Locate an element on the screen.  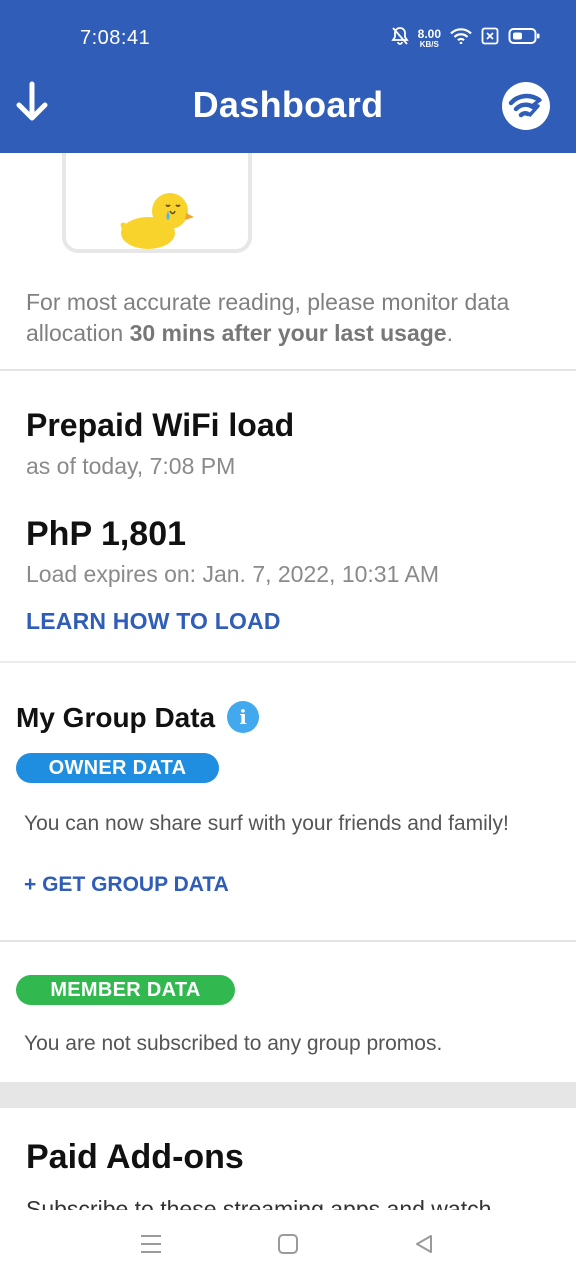
learn-how-to-load-link: LEARN HOW TO LOAD is located at coordinates (153, 621).